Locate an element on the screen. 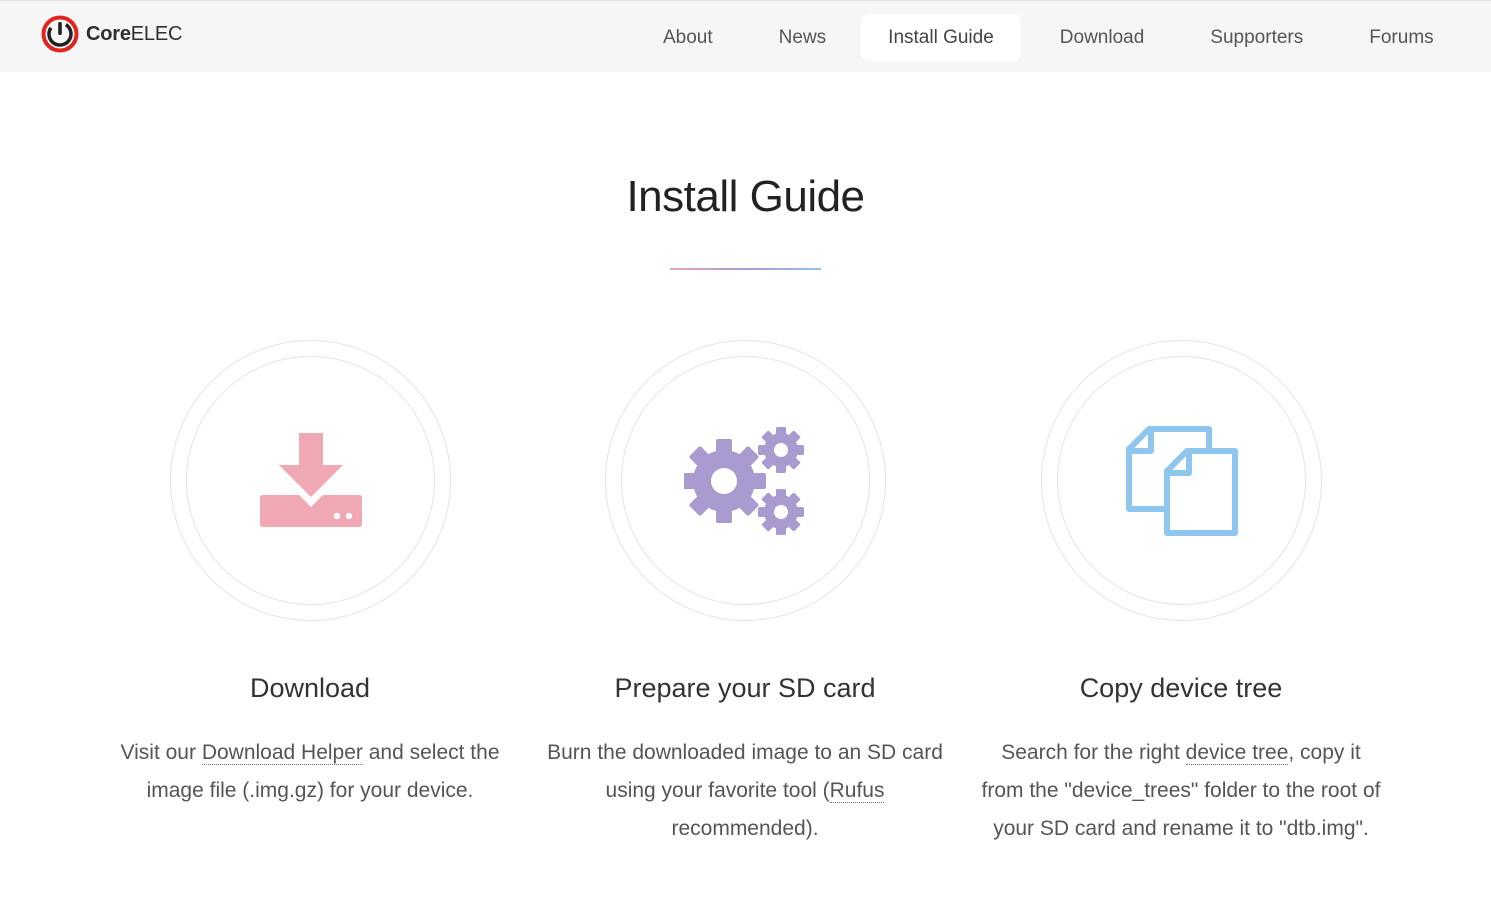 Image resolution: width=1491 pixels, height=914 pixels. page-title: Install Guide is located at coordinates (745, 196).